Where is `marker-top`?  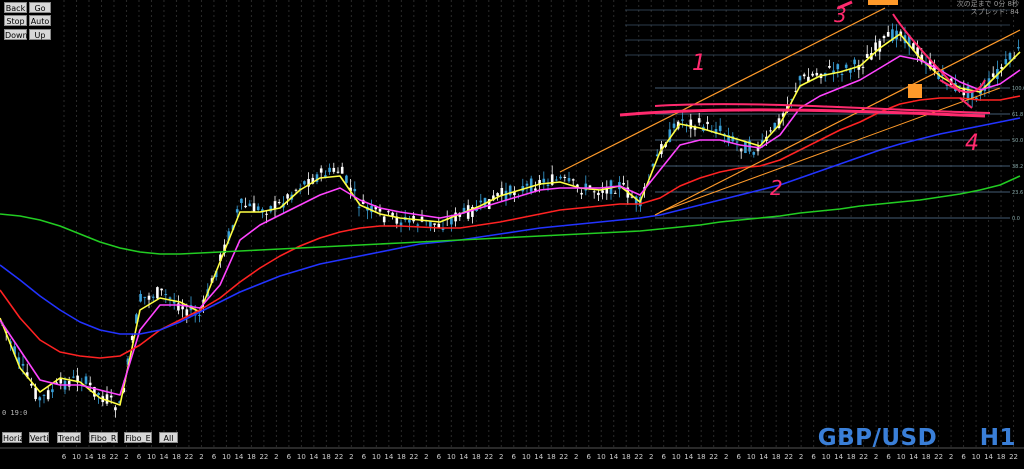 marker-top is located at coordinates (883, 2).